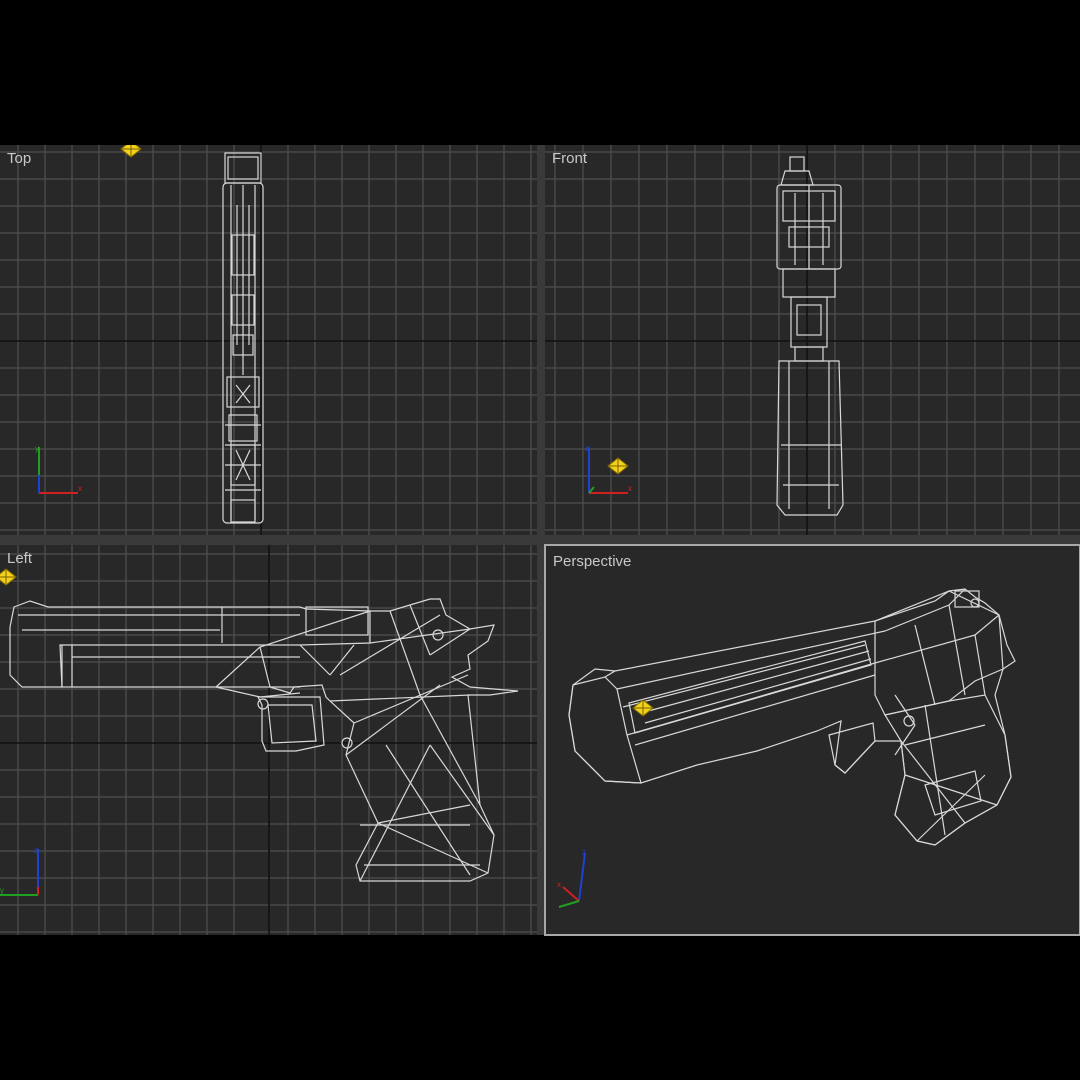 The width and height of the screenshot is (1080, 1080). Describe the element at coordinates (569, 158) in the screenshot. I see `viewport-label-front: Front` at that location.